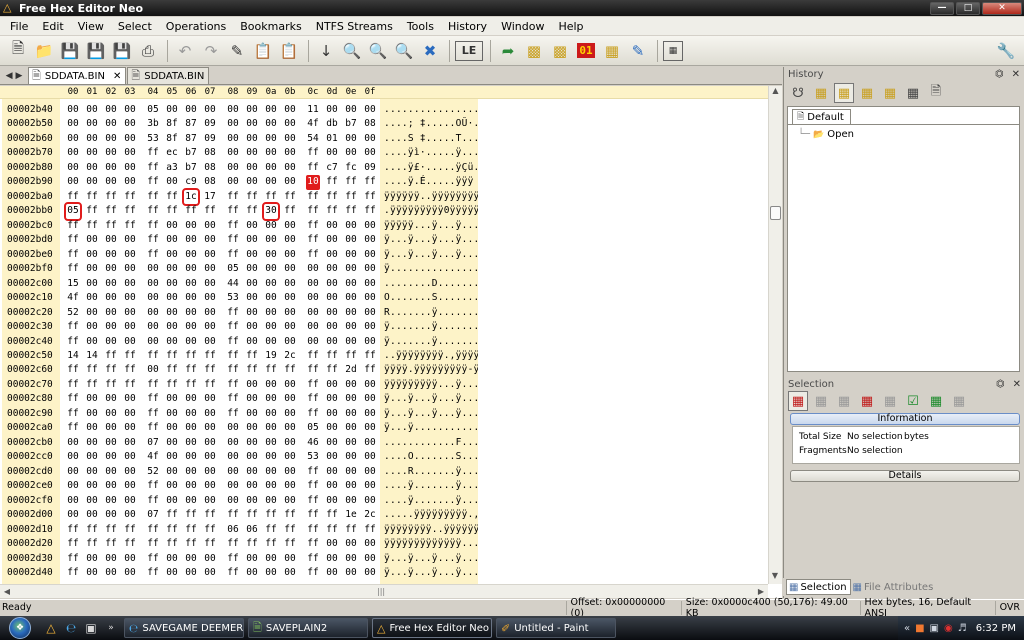  I want to click on details-header: Details, so click(905, 476).